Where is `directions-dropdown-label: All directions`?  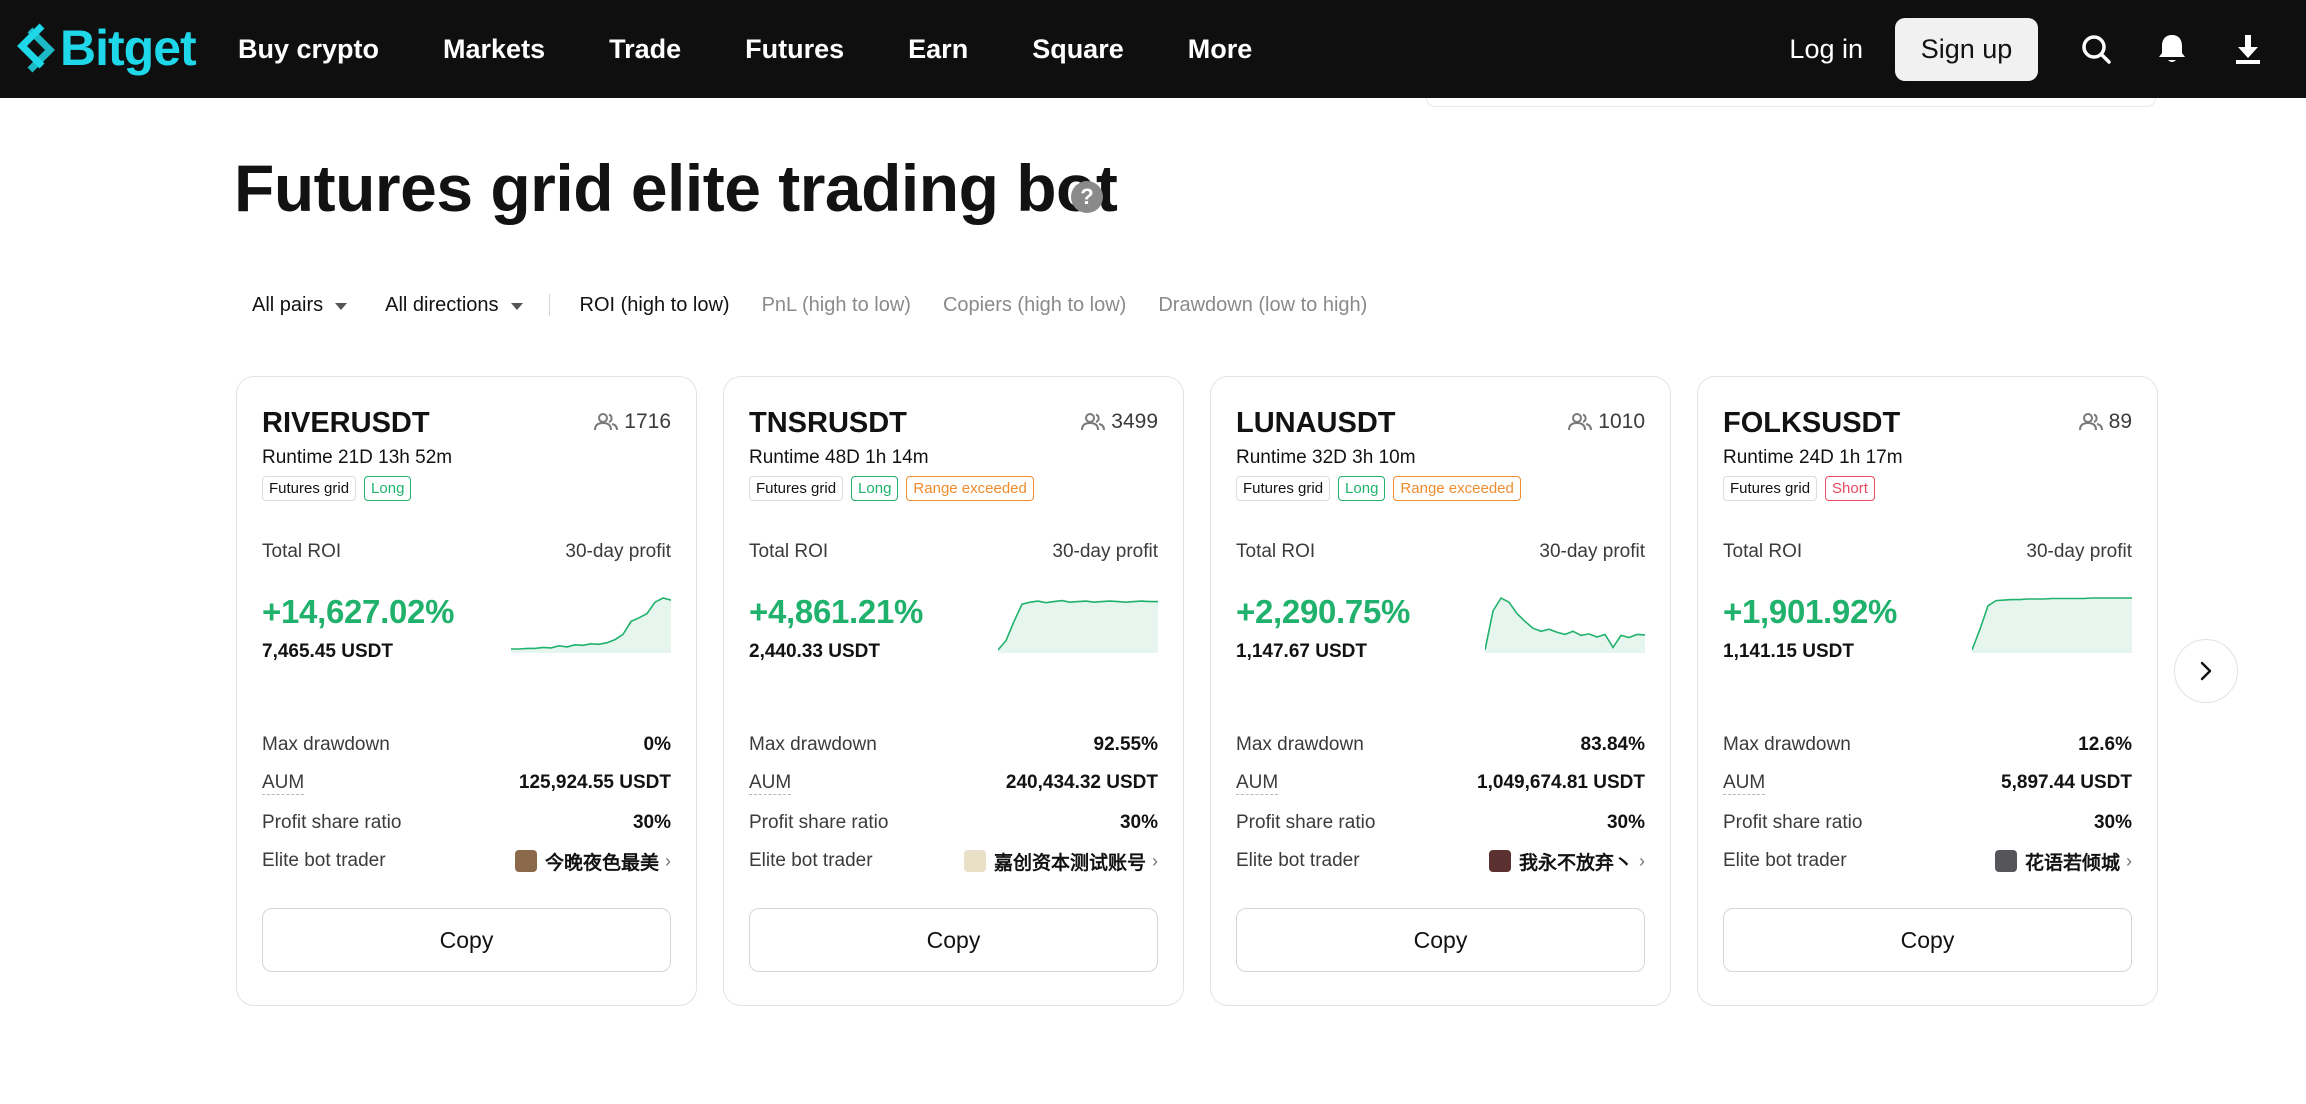
directions-dropdown-label: All directions is located at coordinates (442, 304).